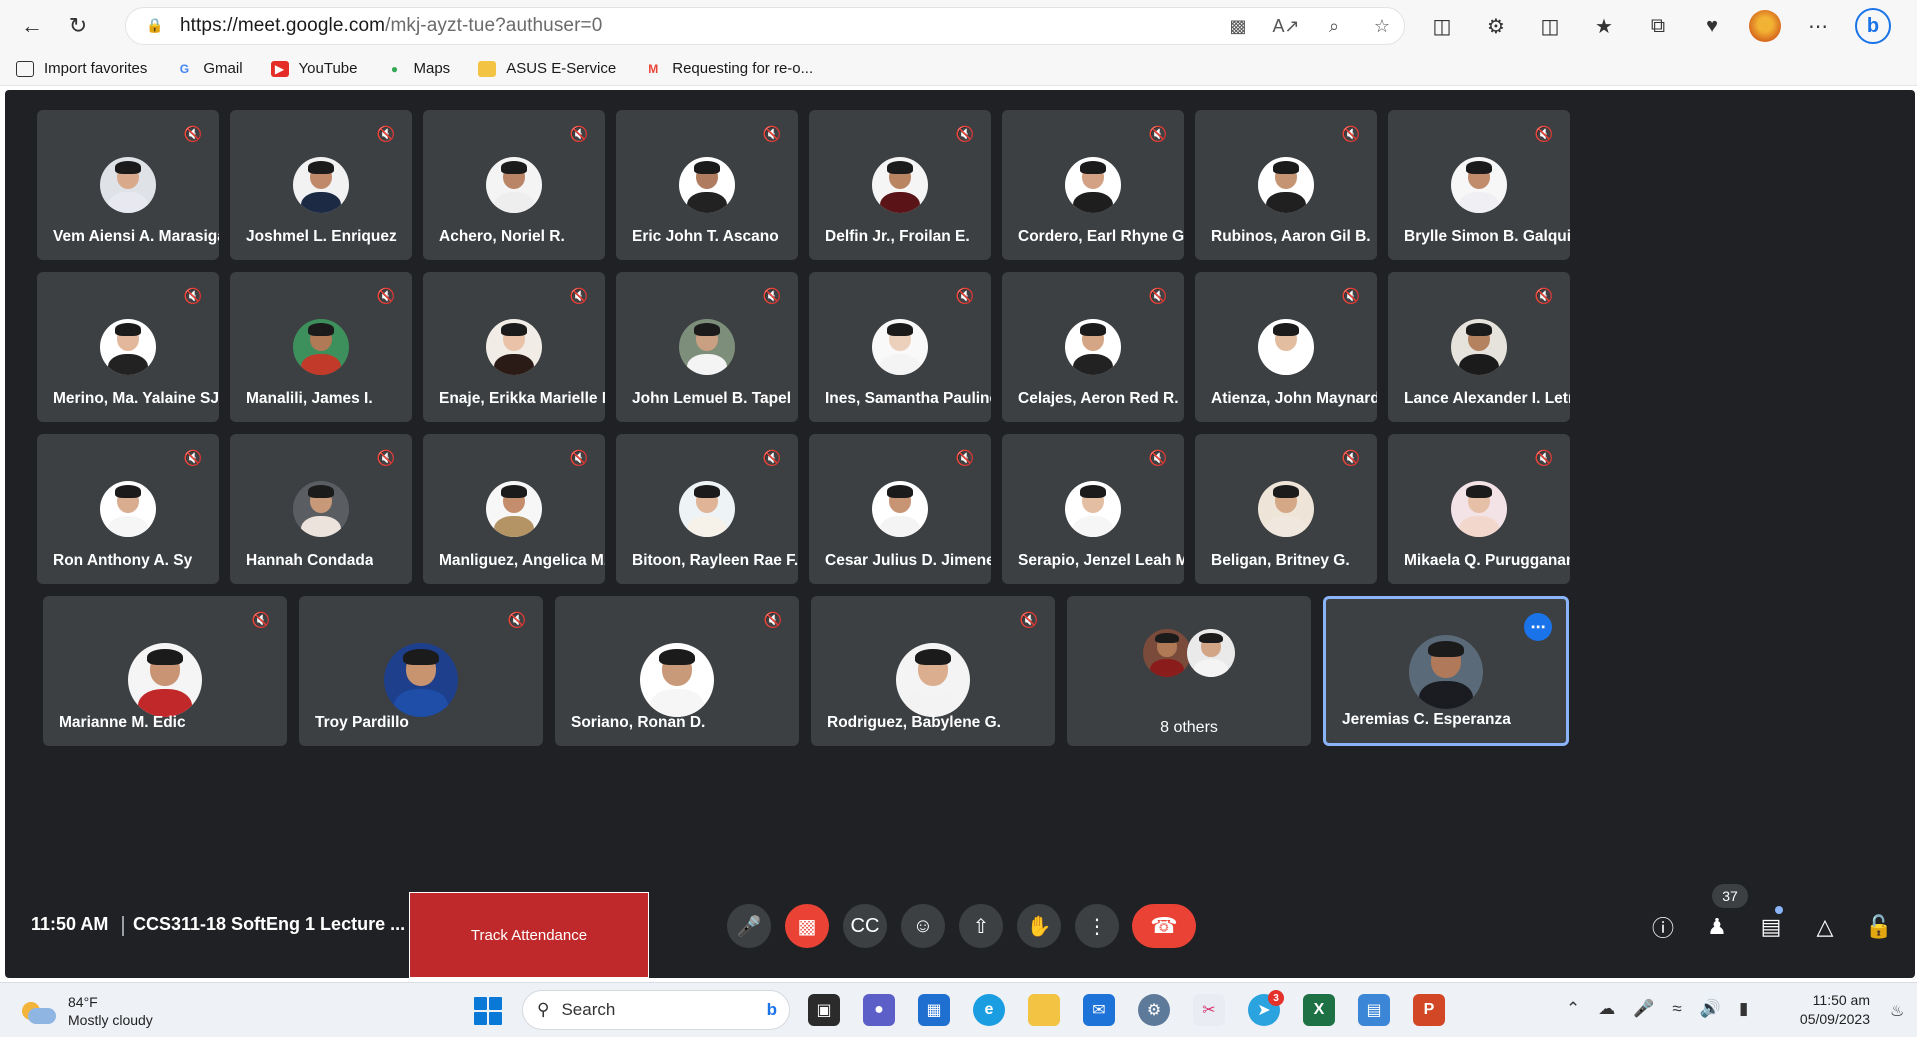 Image resolution: width=1917 pixels, height=1037 pixels. Describe the element at coordinates (1830, 1010) in the screenshot. I see `system-clock: 11:50 am 05/09/2023` at that location.